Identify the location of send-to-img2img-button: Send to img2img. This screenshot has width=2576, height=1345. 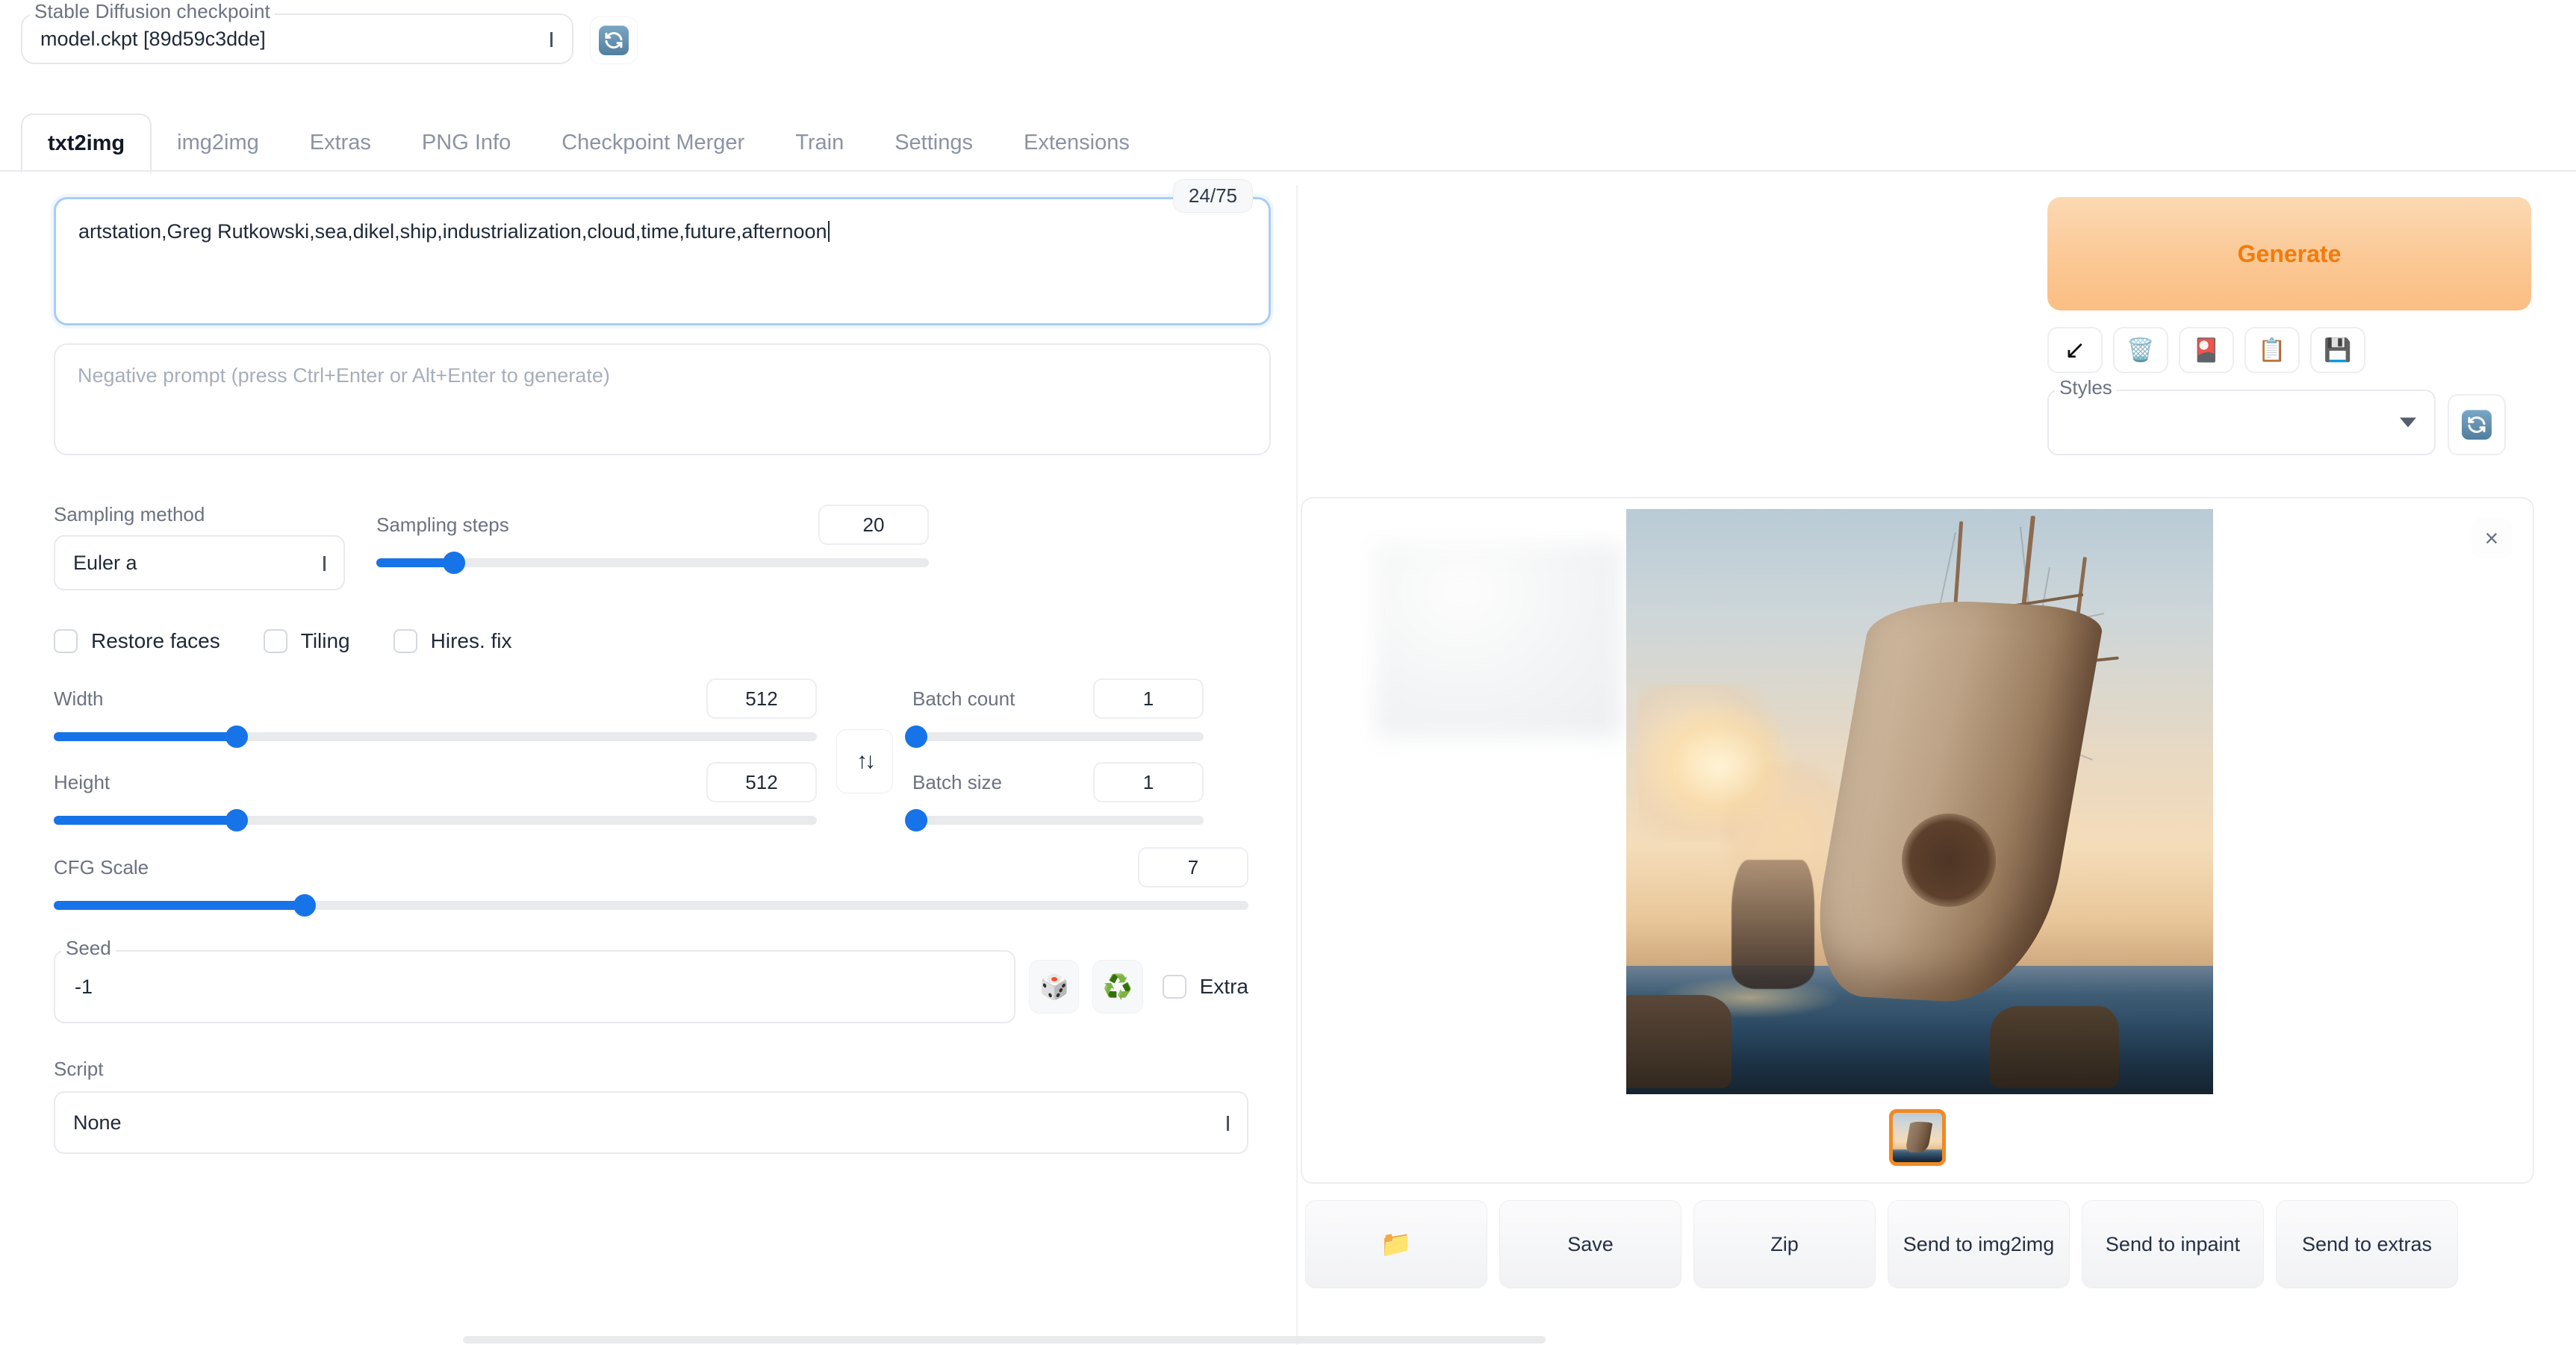
(1979, 1244).